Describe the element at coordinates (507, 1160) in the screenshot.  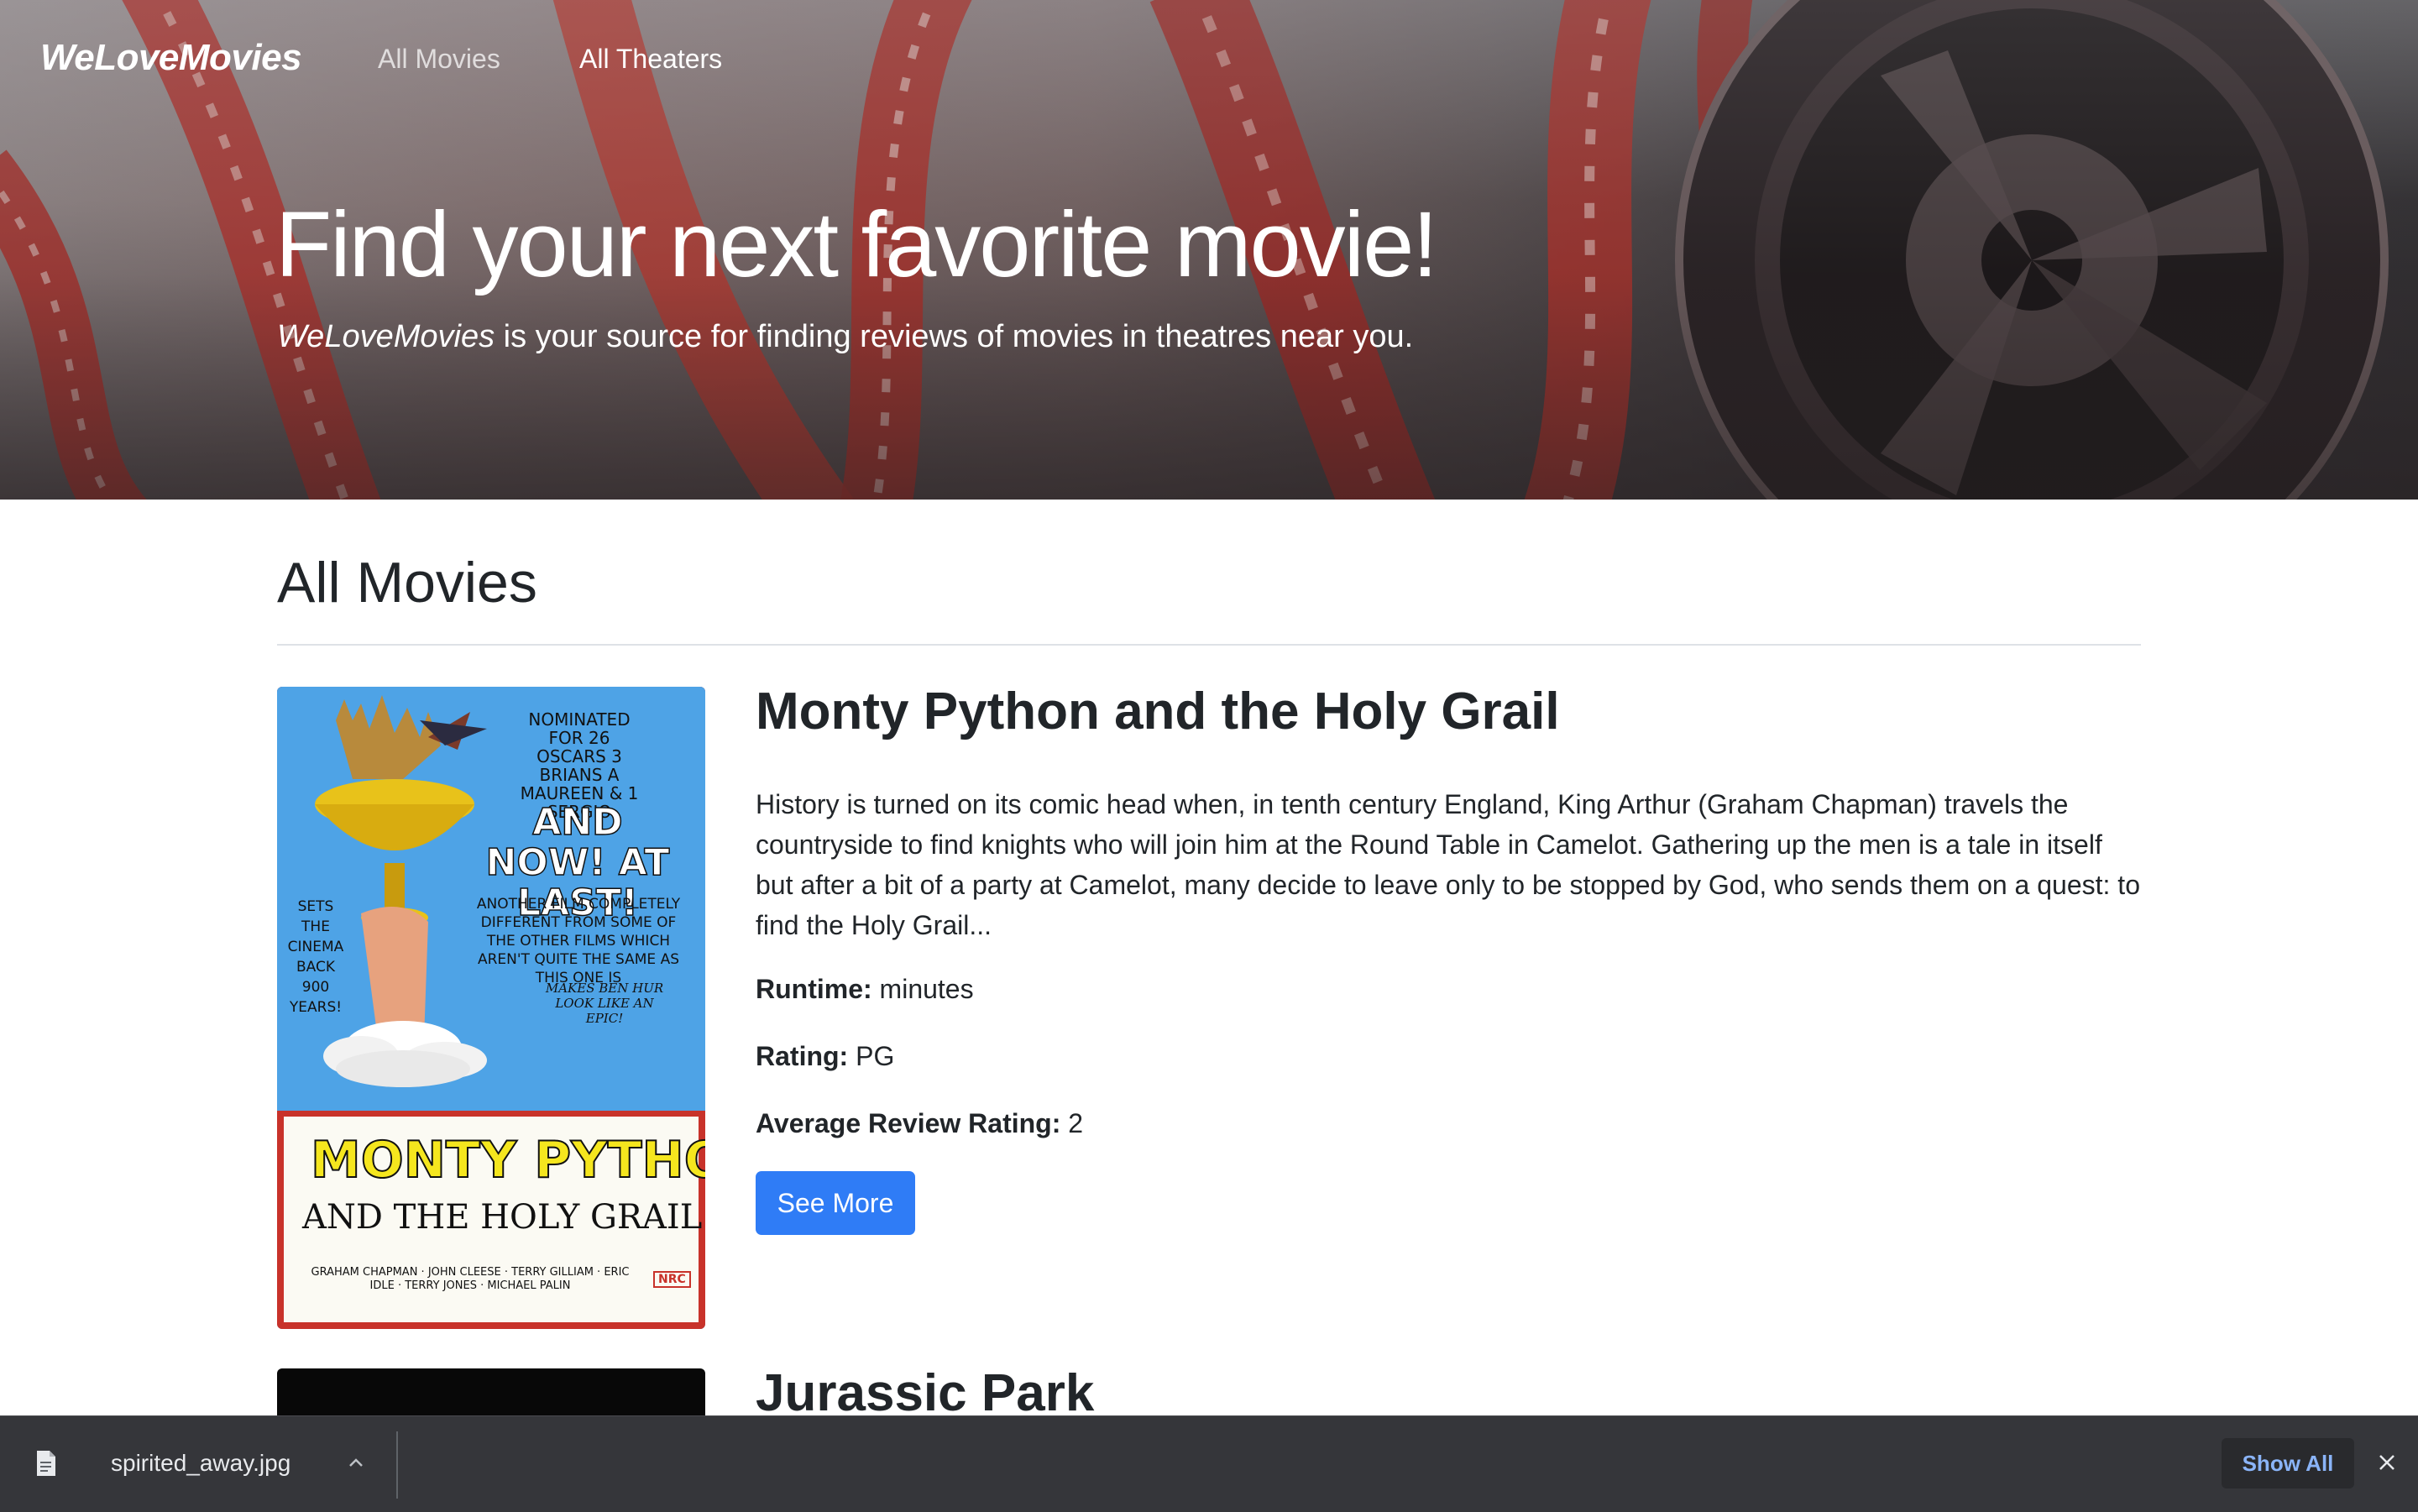
I see `poster-title-line1: MONTY PYTHON` at that location.